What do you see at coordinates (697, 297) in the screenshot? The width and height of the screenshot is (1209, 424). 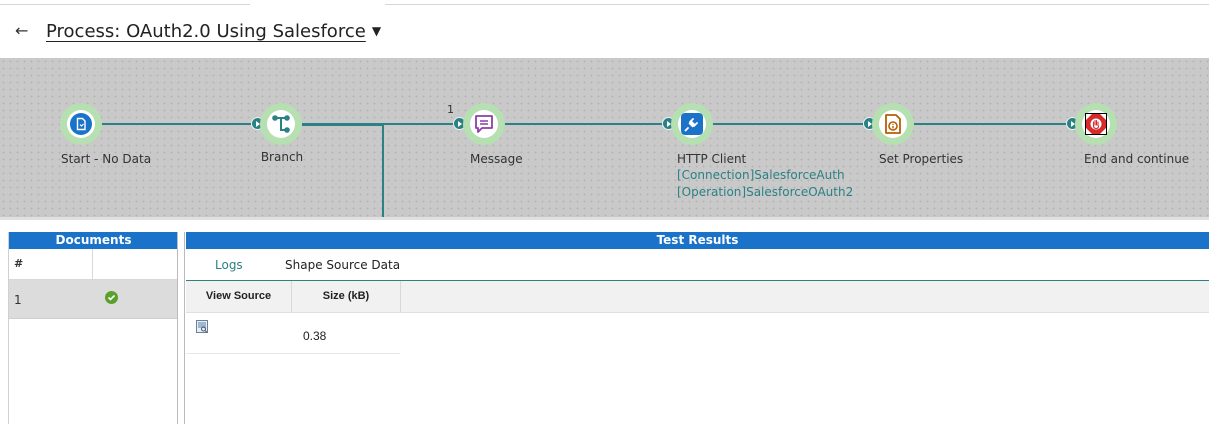 I see `source-grid-header: View Source Size (kB)` at bounding box center [697, 297].